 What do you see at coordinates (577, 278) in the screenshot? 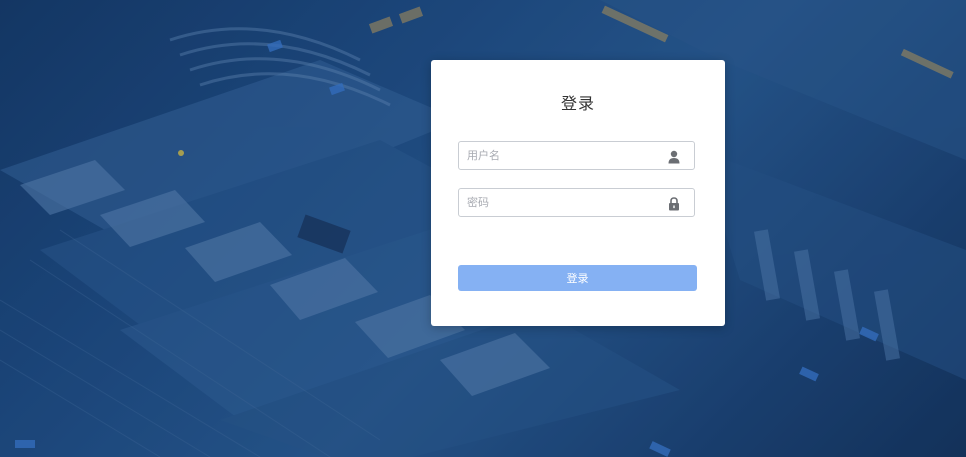
I see `login-button: 登录` at bounding box center [577, 278].